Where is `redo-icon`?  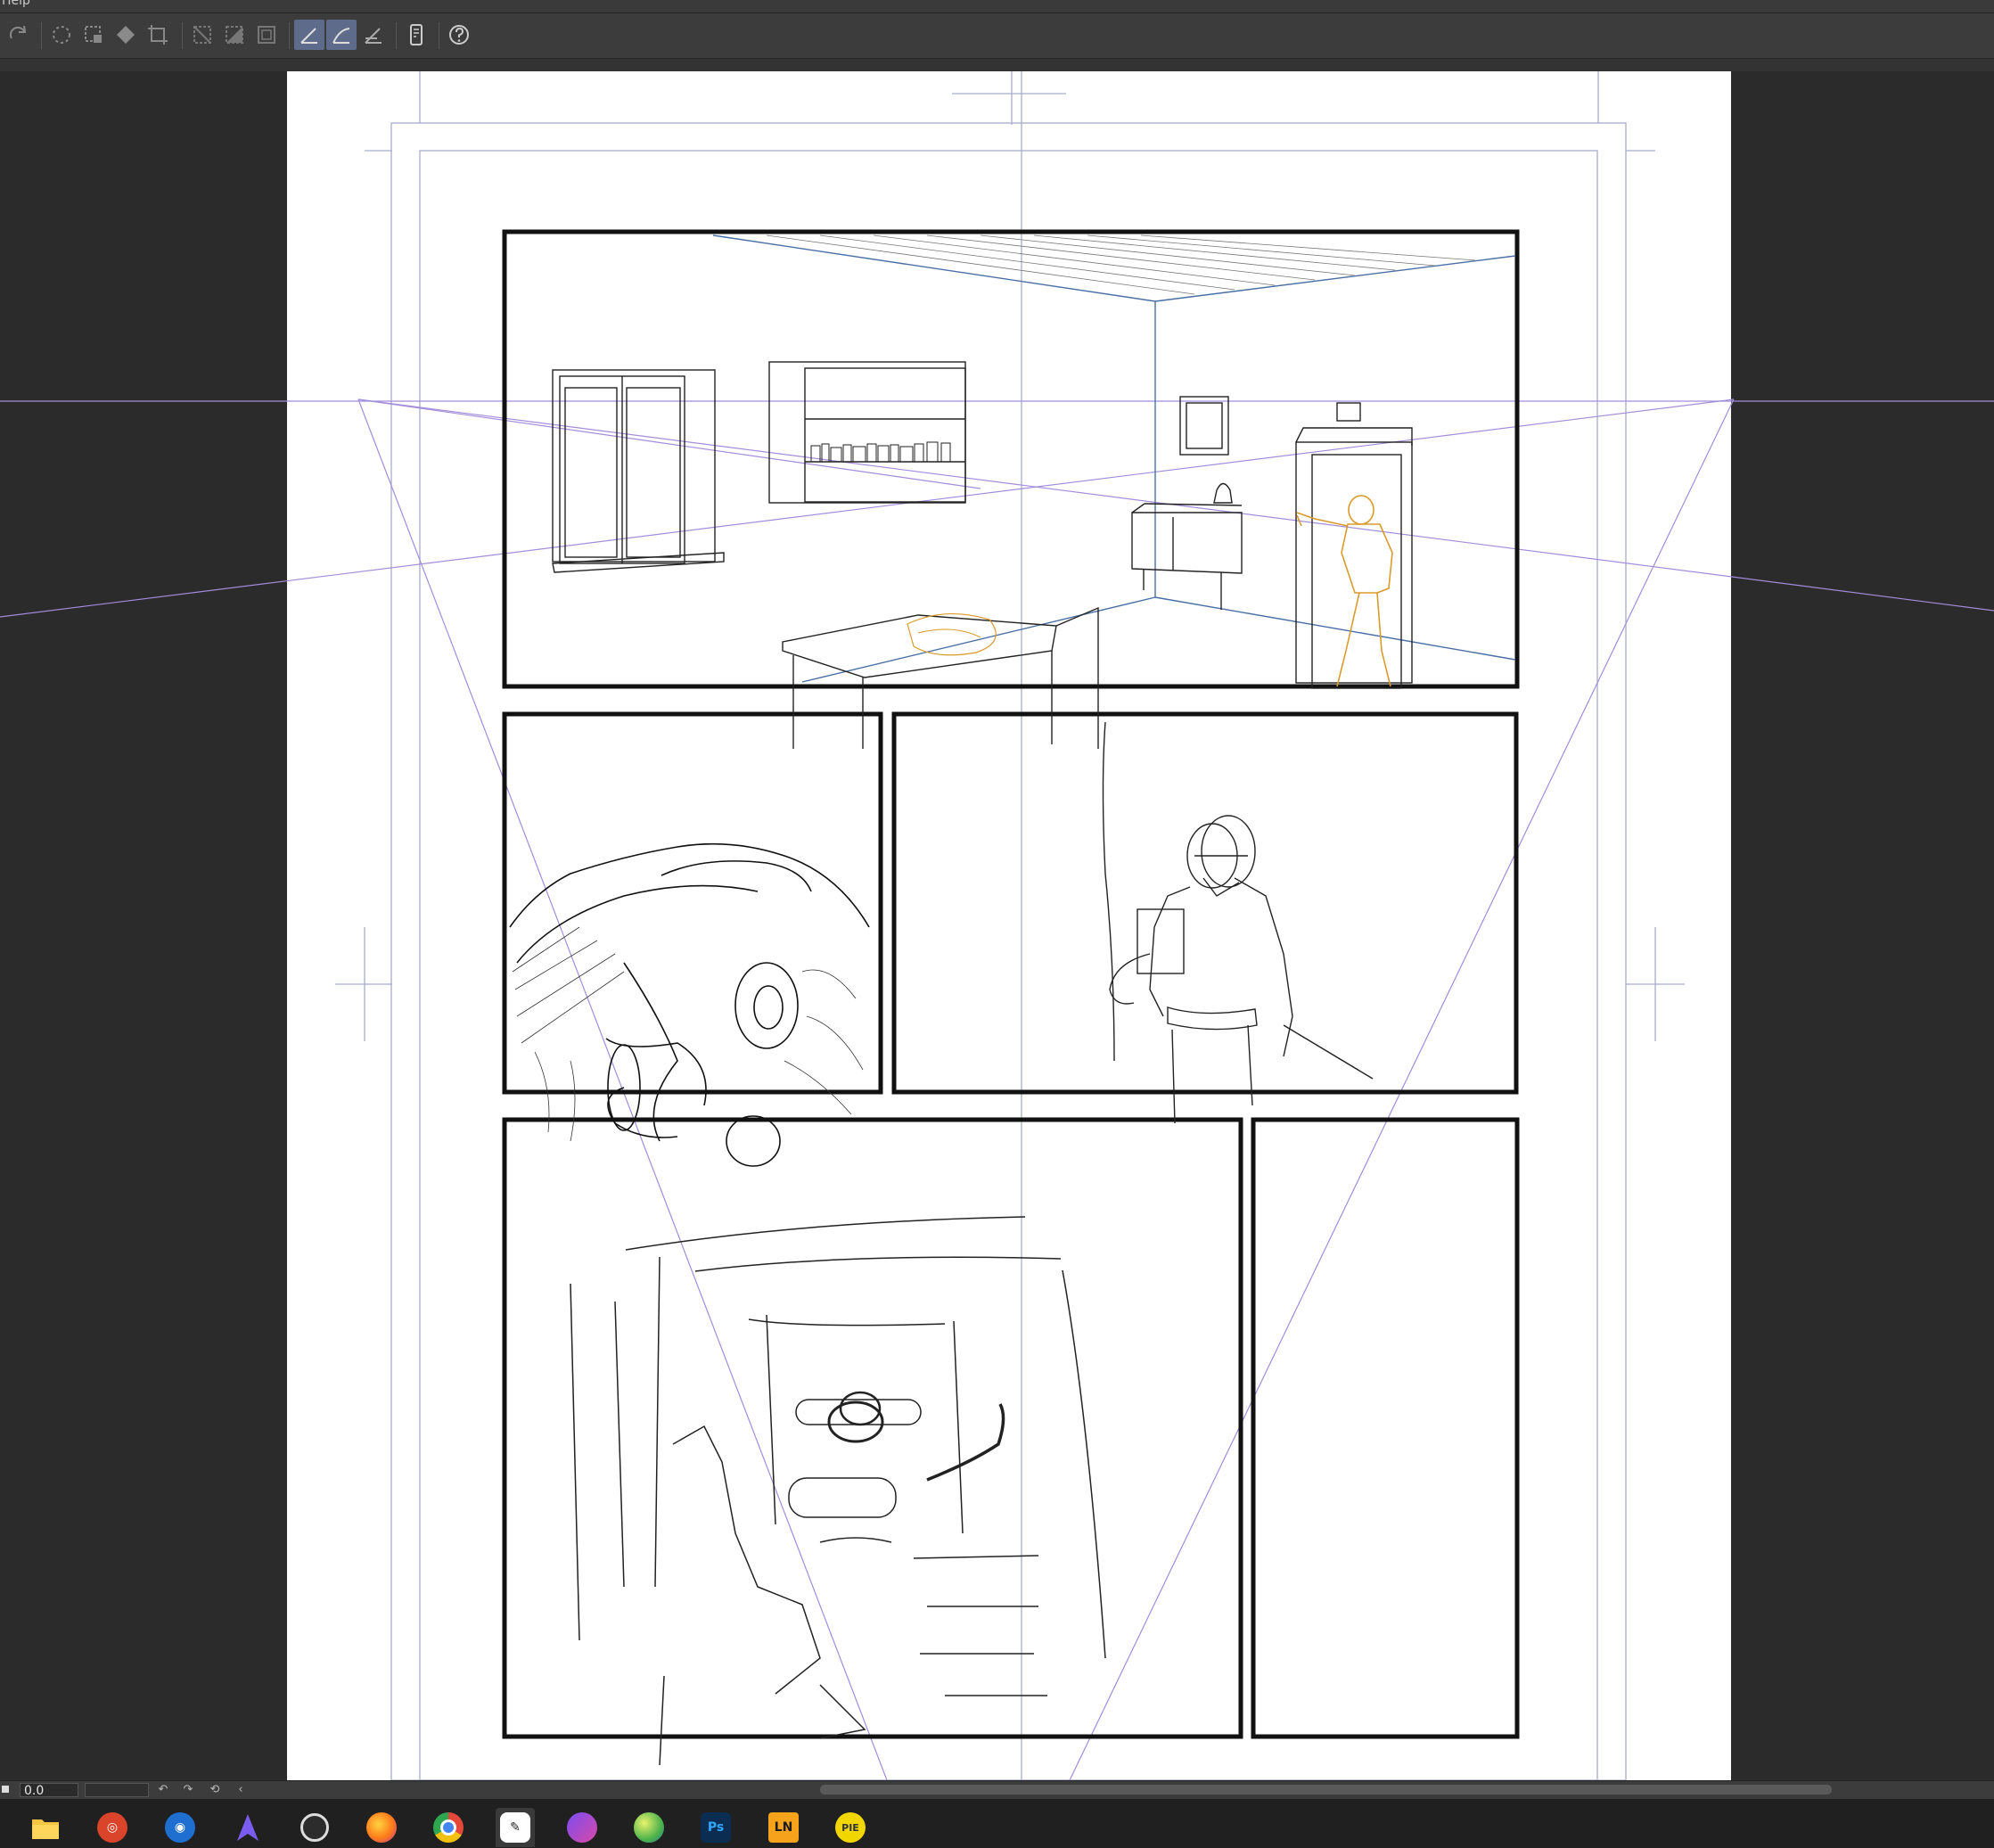 redo-icon is located at coordinates (19, 35).